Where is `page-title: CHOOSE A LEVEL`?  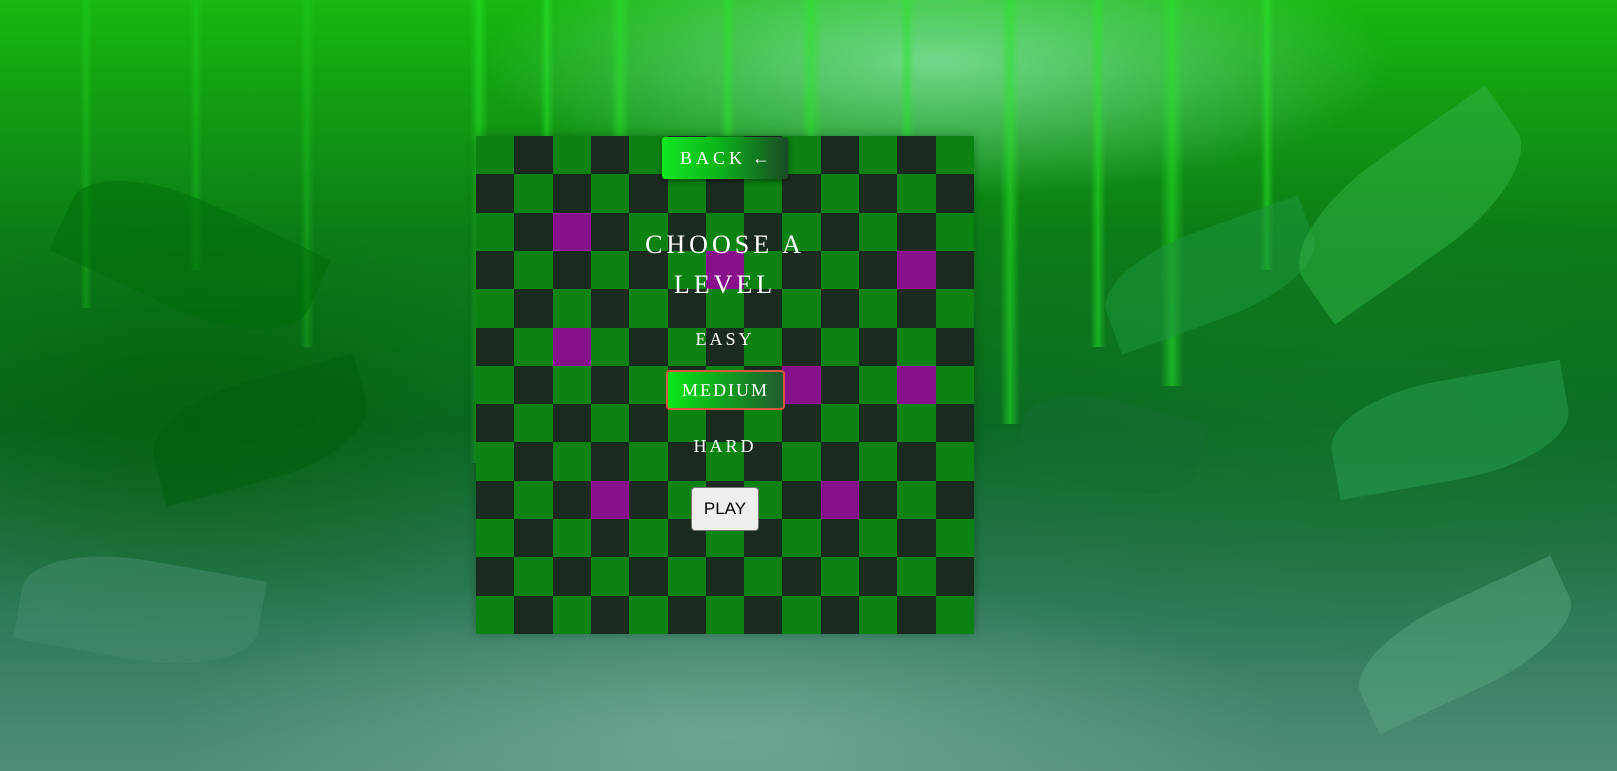
page-title: CHOOSE A LEVEL is located at coordinates (725, 264).